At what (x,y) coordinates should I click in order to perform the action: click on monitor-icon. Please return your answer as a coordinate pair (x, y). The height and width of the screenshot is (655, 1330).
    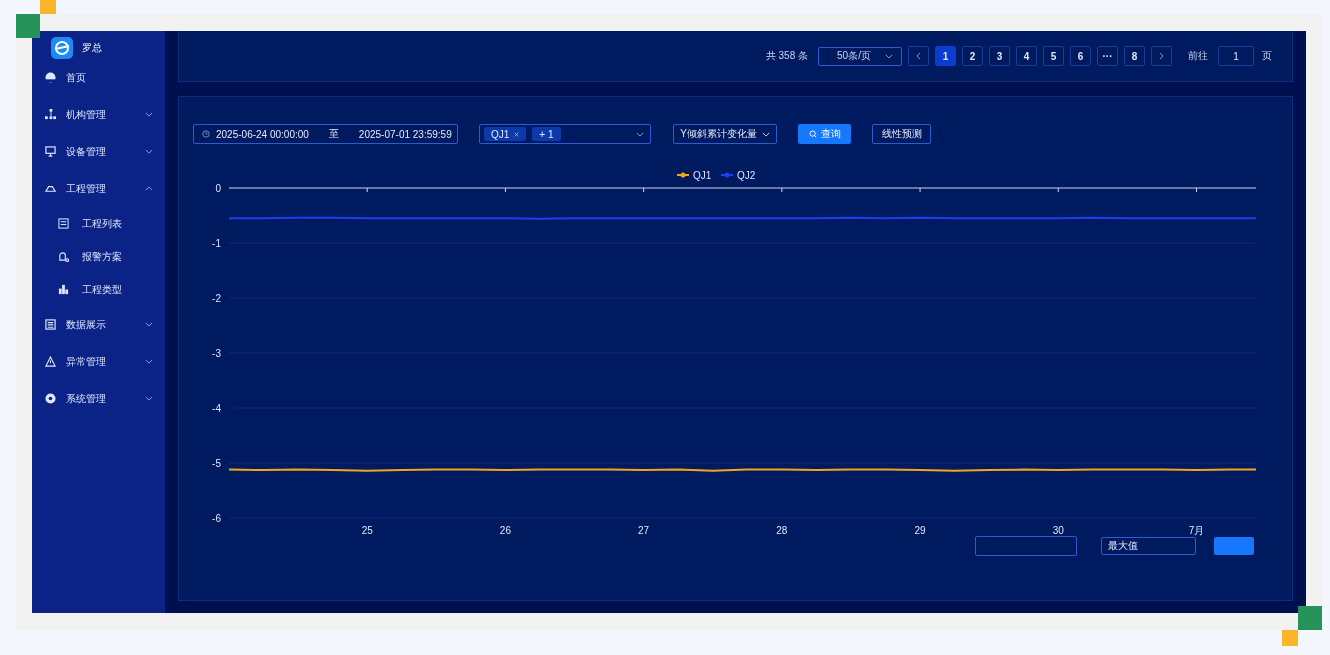
    Looking at the image, I should click on (50, 151).